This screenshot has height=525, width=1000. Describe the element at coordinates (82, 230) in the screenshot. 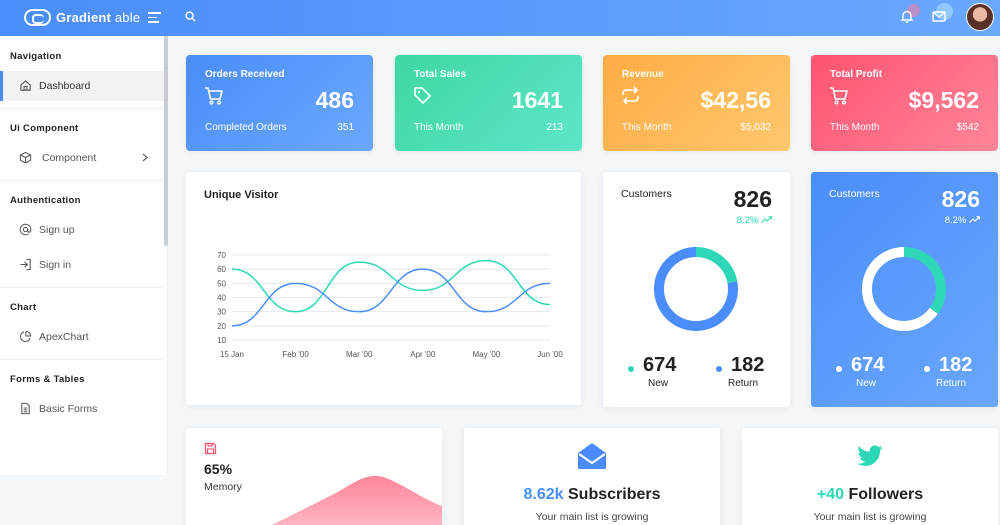

I see `sidebar-item-sign-up: Sign up` at that location.